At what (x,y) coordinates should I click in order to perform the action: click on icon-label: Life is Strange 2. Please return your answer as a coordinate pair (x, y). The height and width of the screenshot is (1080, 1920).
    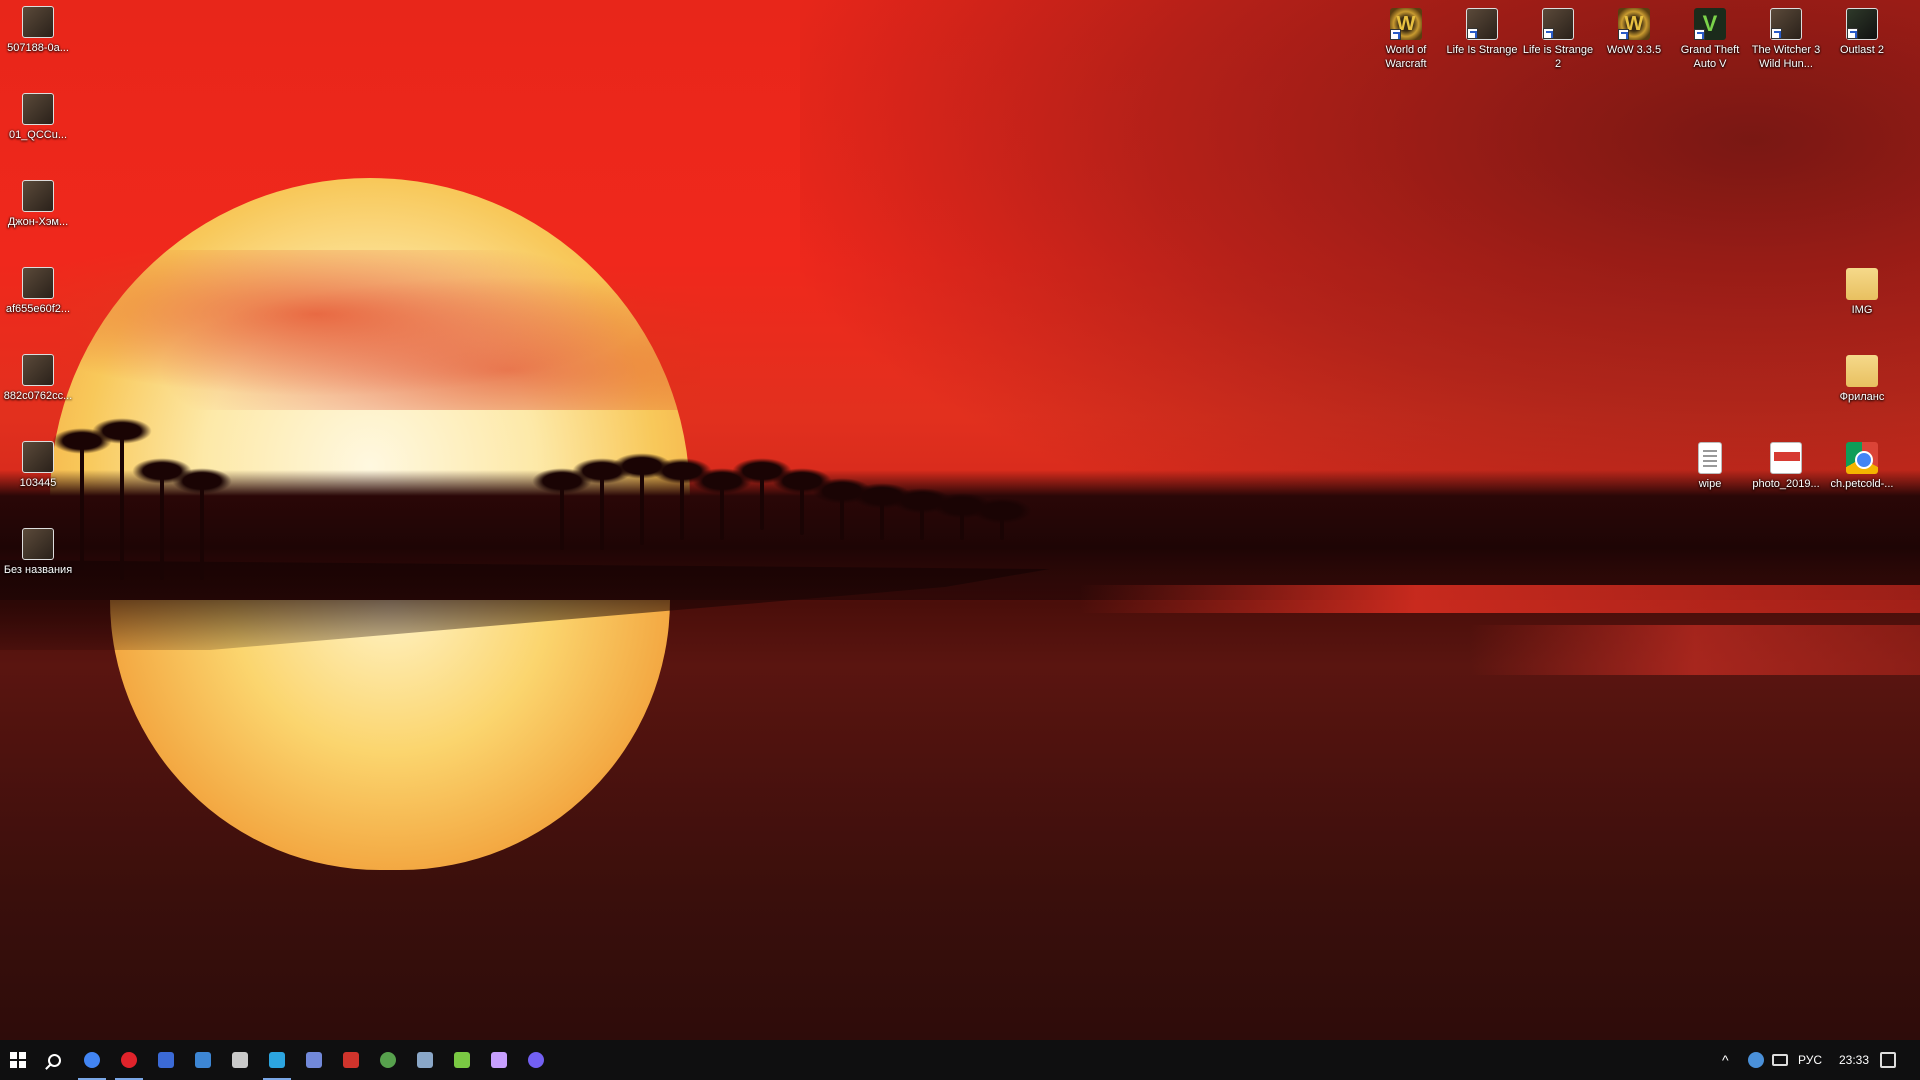
    Looking at the image, I should click on (1558, 57).